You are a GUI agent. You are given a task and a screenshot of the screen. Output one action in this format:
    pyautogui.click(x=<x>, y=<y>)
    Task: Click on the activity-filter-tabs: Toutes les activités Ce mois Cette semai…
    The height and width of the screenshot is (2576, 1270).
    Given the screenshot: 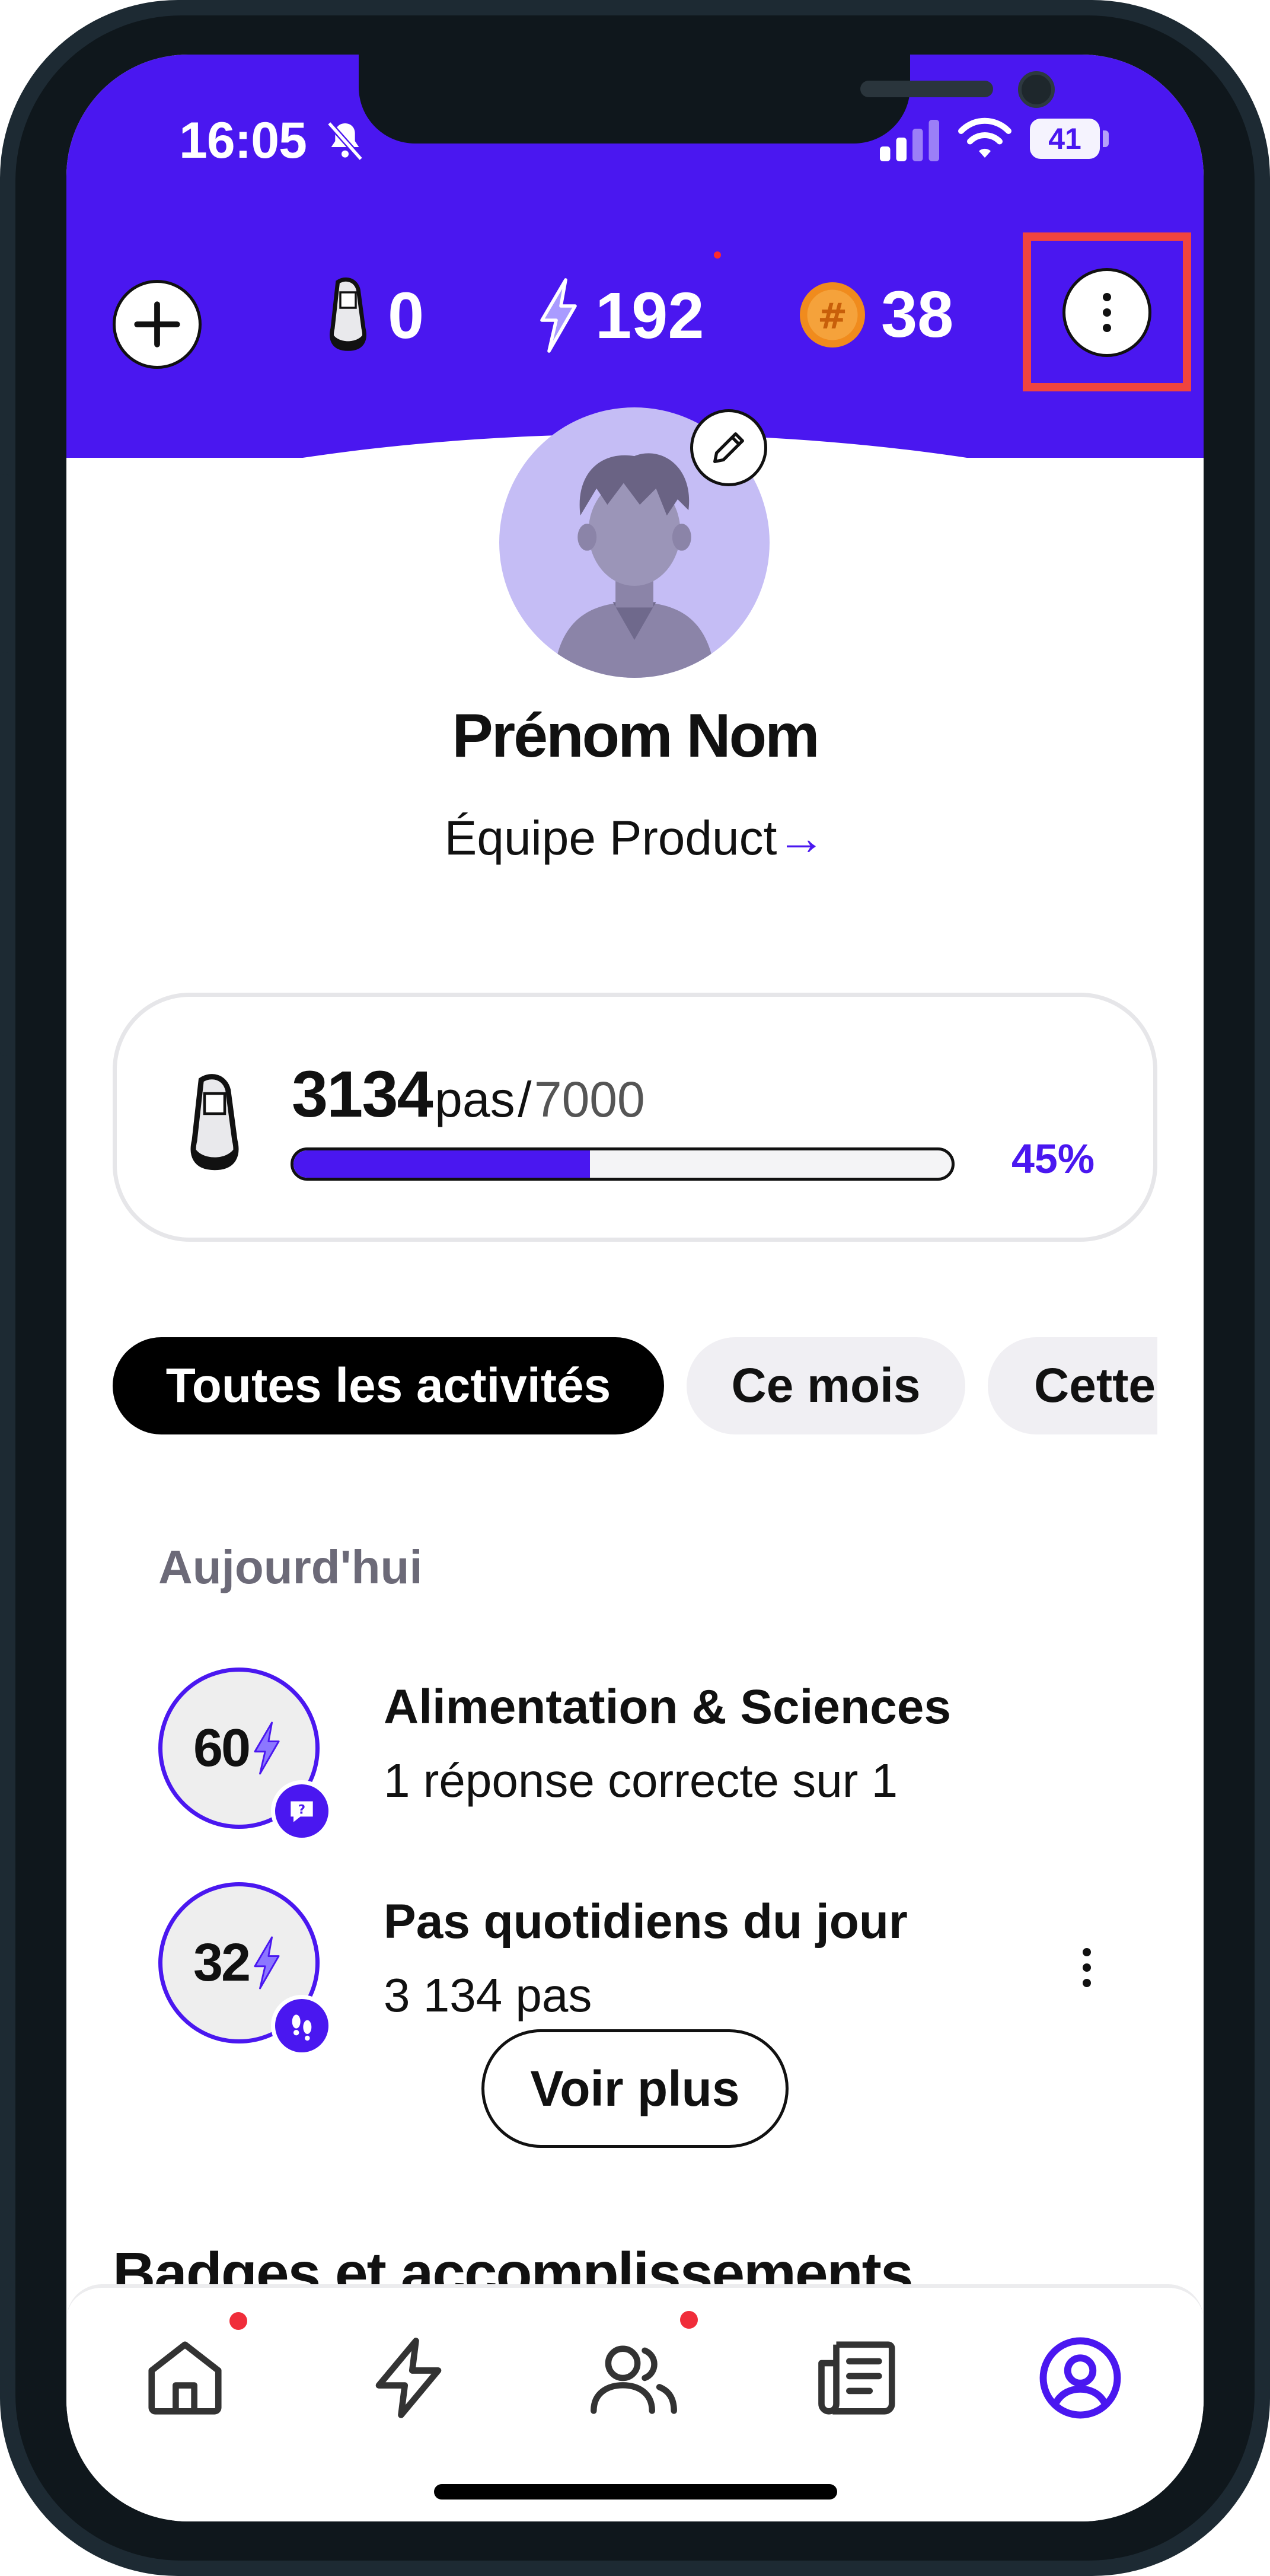 What is the action you would take?
    pyautogui.click(x=635, y=1387)
    